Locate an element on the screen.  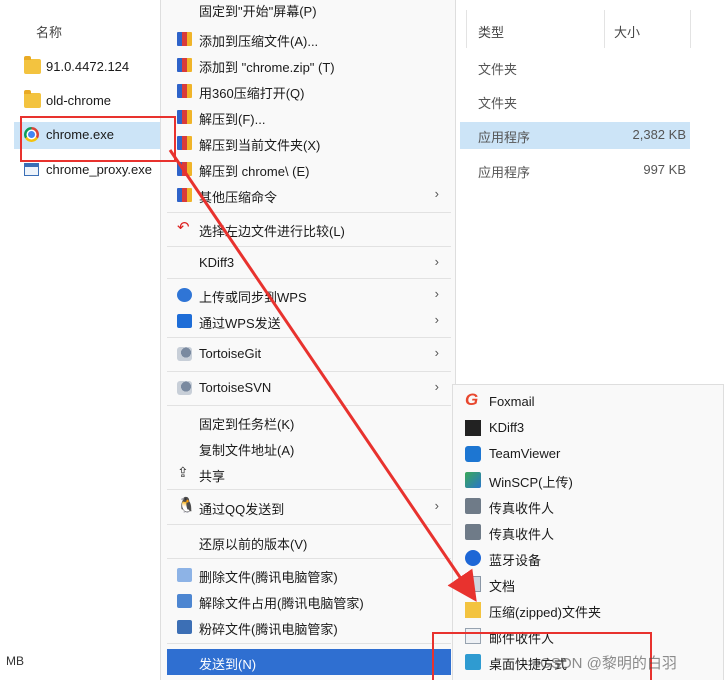
watermark: CSDN @黎明的白羽 is located at coordinates (608, 663).